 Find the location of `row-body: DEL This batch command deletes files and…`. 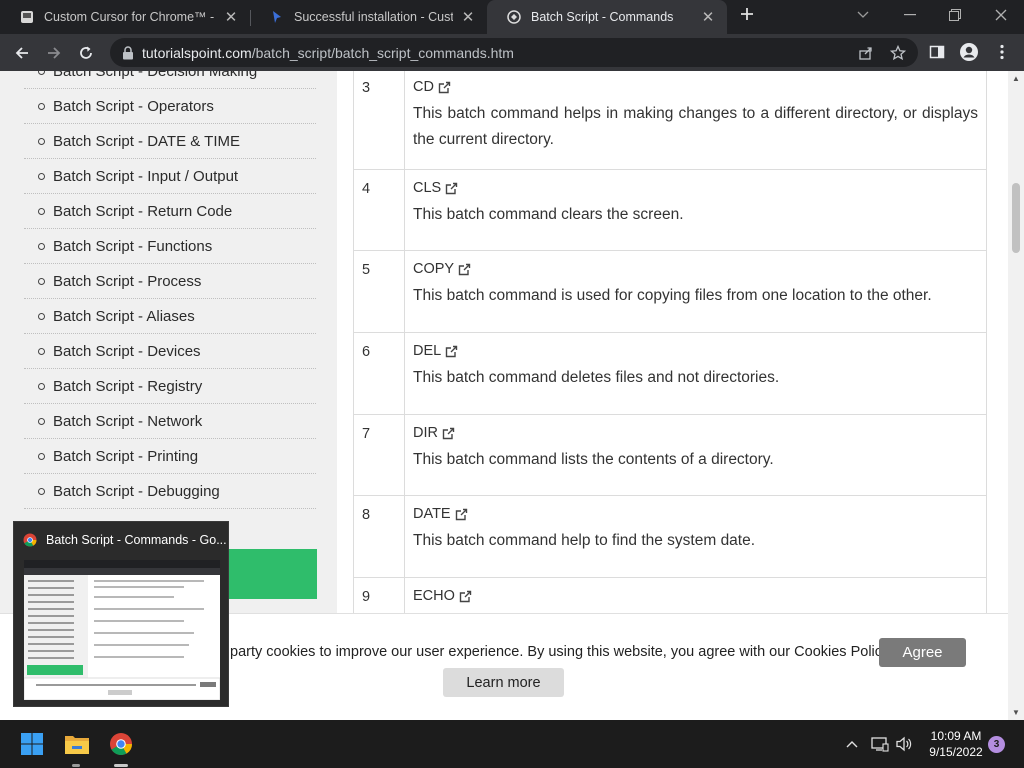

row-body: DEL This batch command deletes files and… is located at coordinates (695, 373).